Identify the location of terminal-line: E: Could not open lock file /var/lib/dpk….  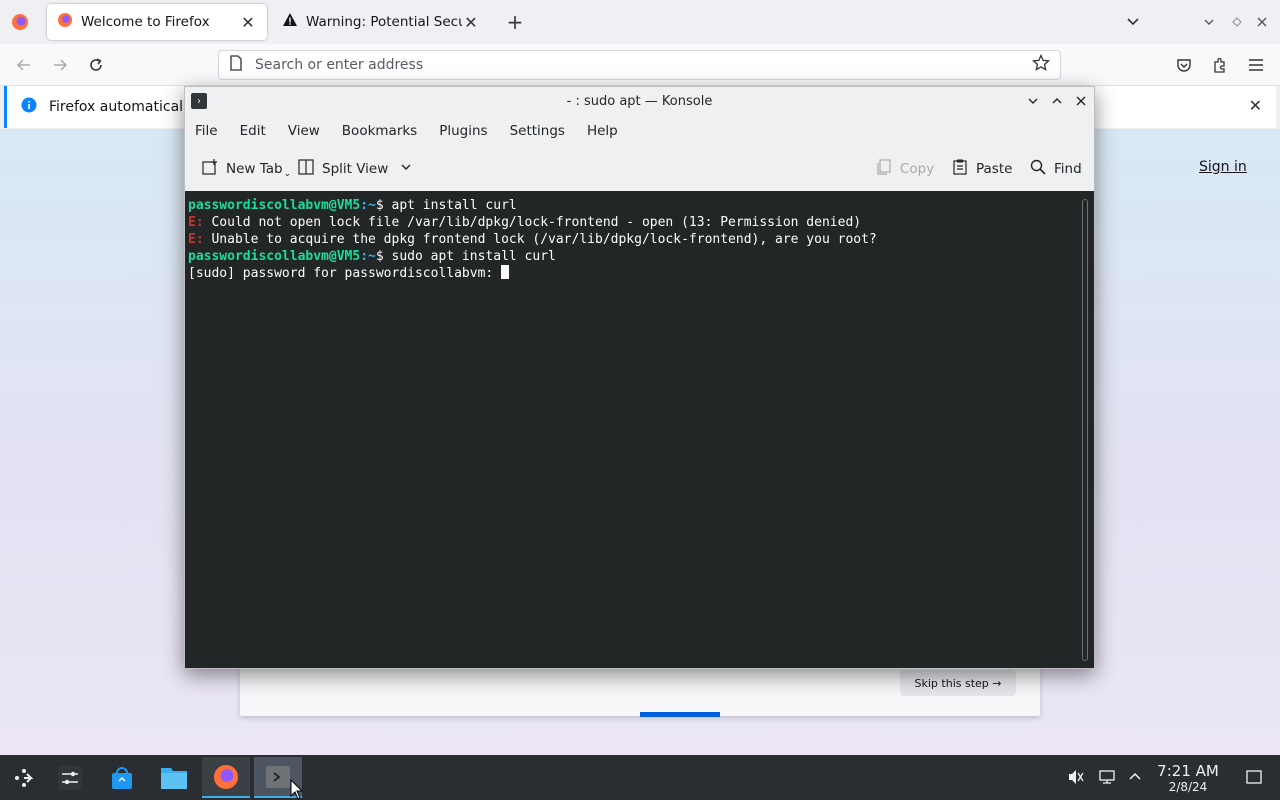
(641, 222).